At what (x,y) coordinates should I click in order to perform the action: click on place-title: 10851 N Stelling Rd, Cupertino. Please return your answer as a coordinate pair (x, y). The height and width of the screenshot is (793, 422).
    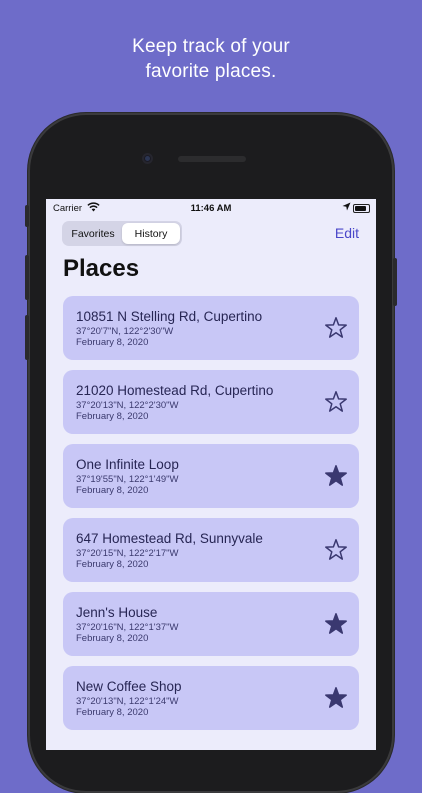
    Looking at the image, I should click on (169, 316).